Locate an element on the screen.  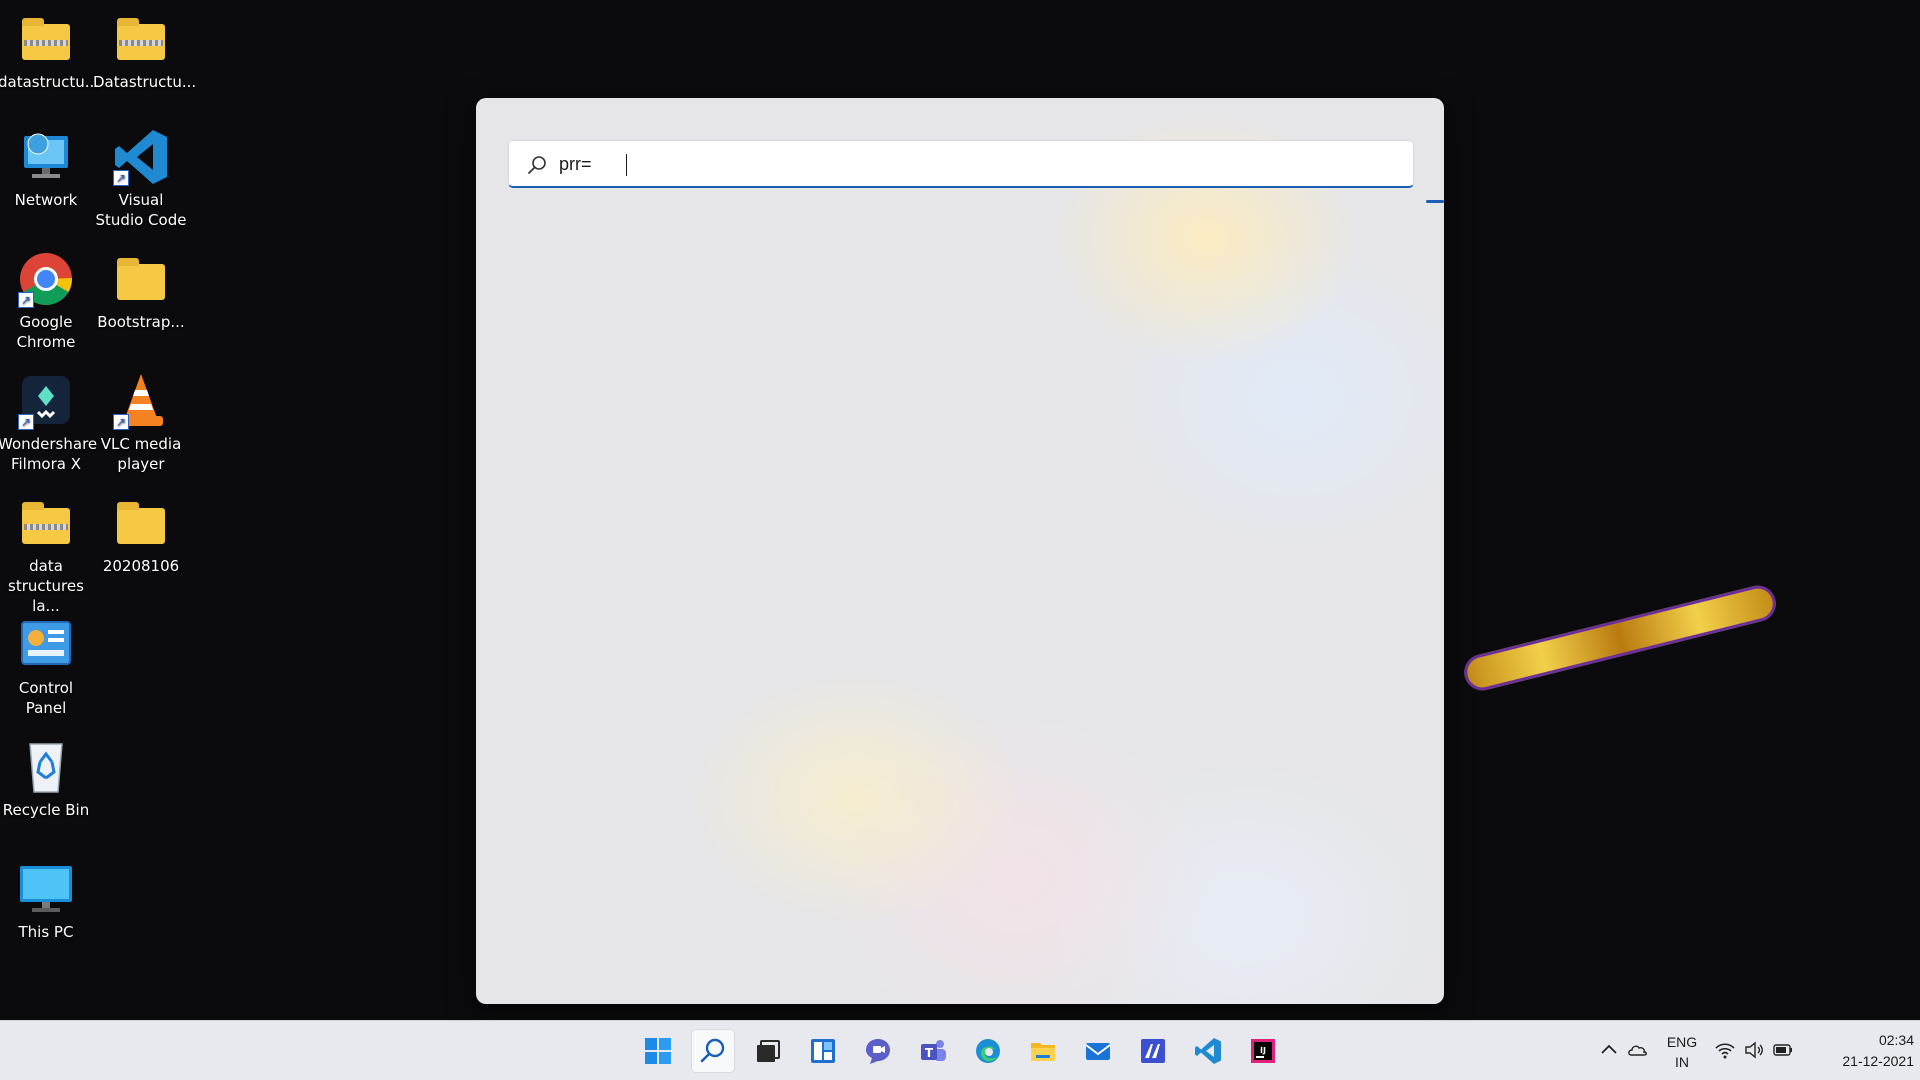
network-icon is located at coordinates (46, 157).